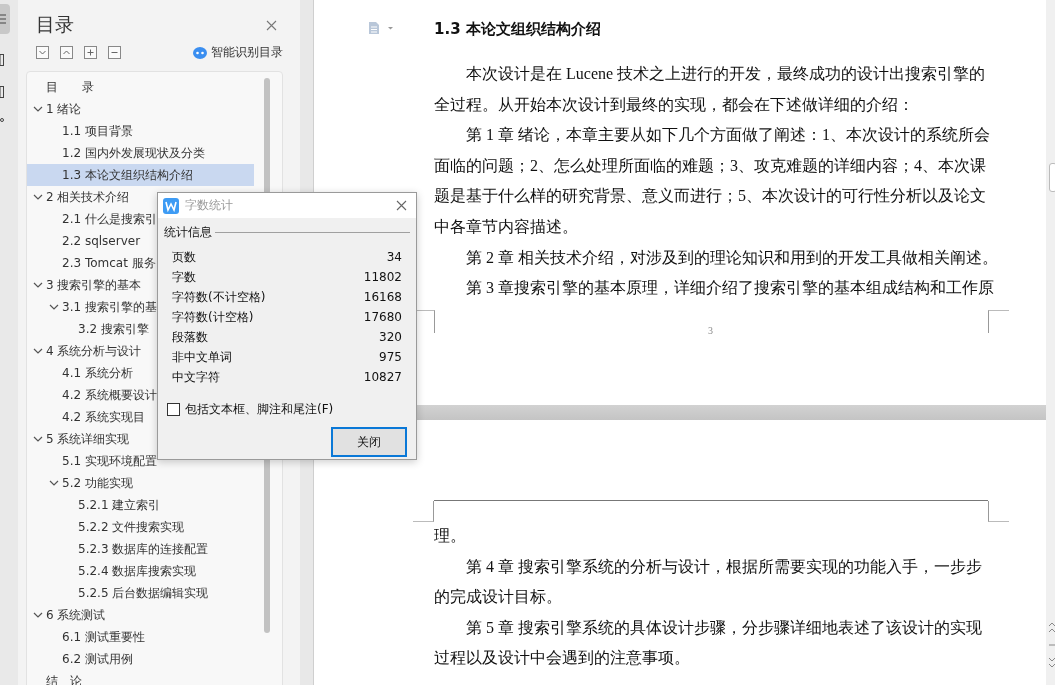  Describe the element at coordinates (213, 317) in the screenshot. I see `stat-label: 字符数(计空格)` at that location.